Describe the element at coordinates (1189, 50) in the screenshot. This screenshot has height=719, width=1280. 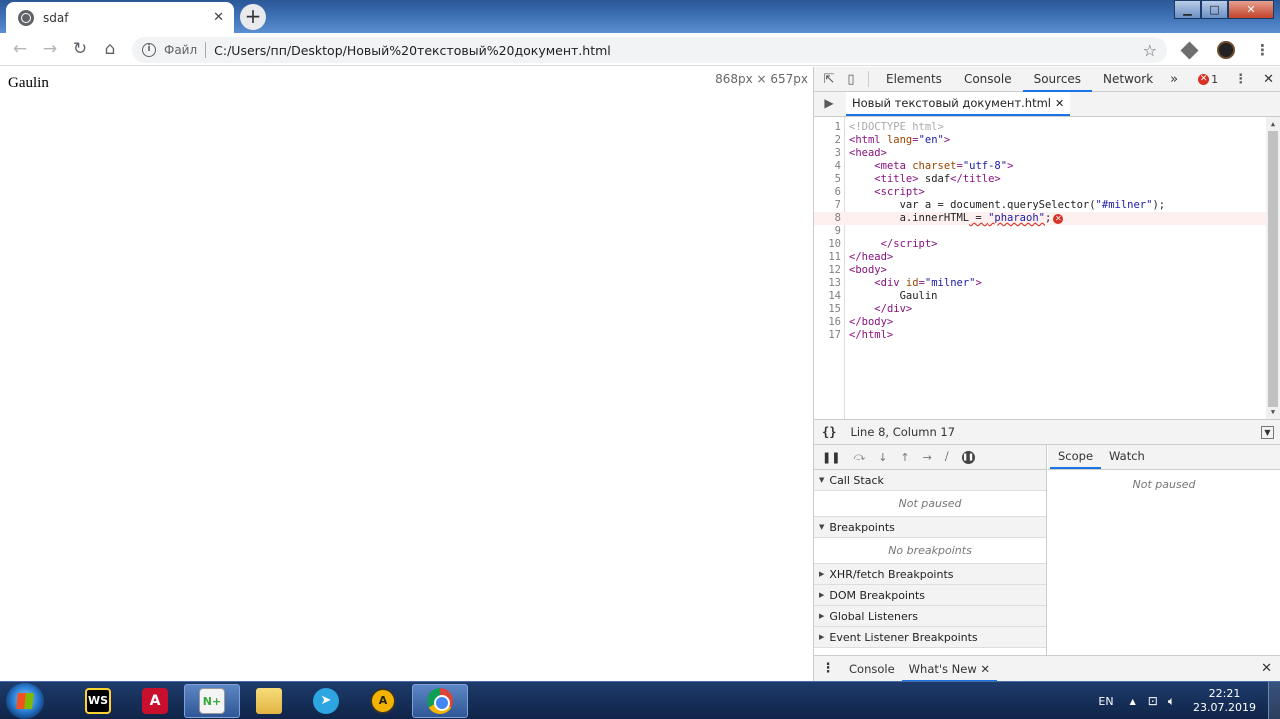
I see `extension-cube-icon` at that location.